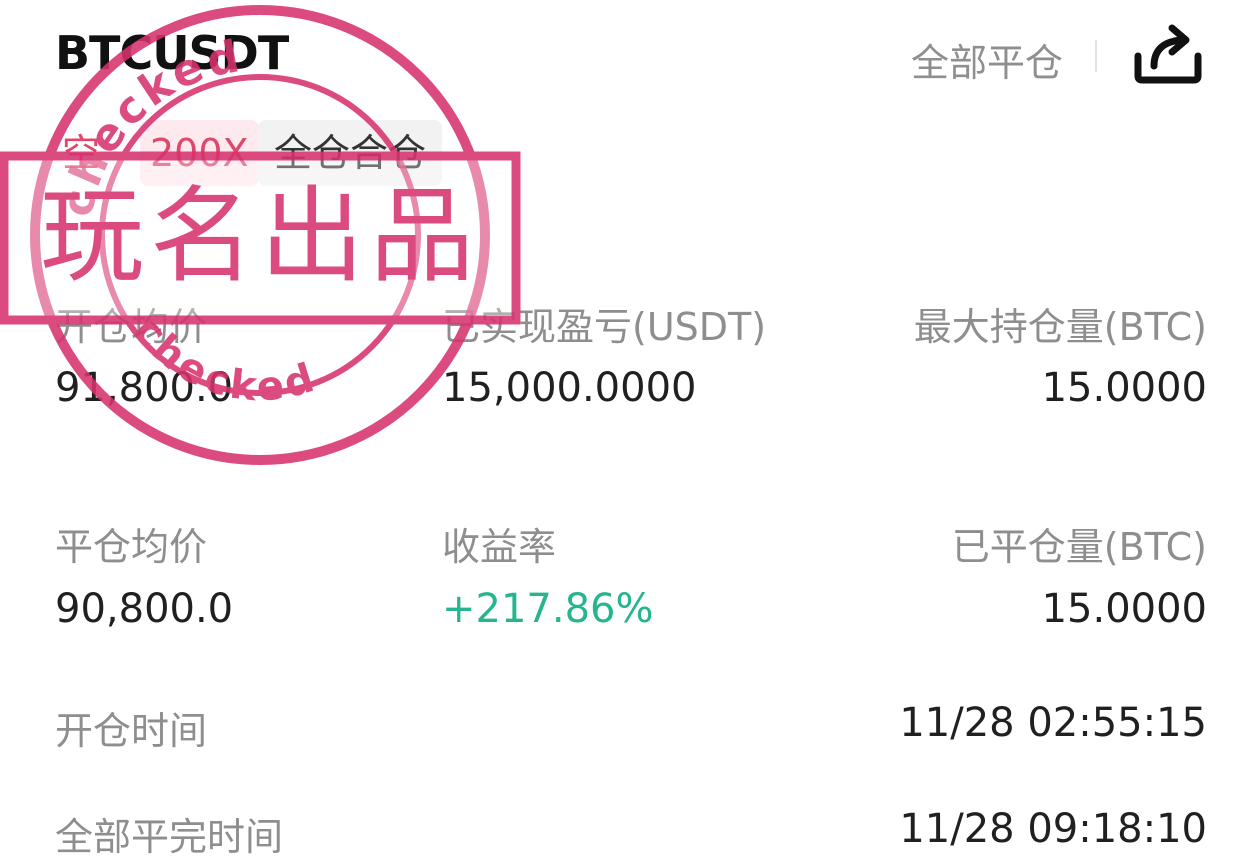 The width and height of the screenshot is (1259, 868). Describe the element at coordinates (350, 153) in the screenshot. I see `margin-mode-tag: 全仓合仓` at that location.